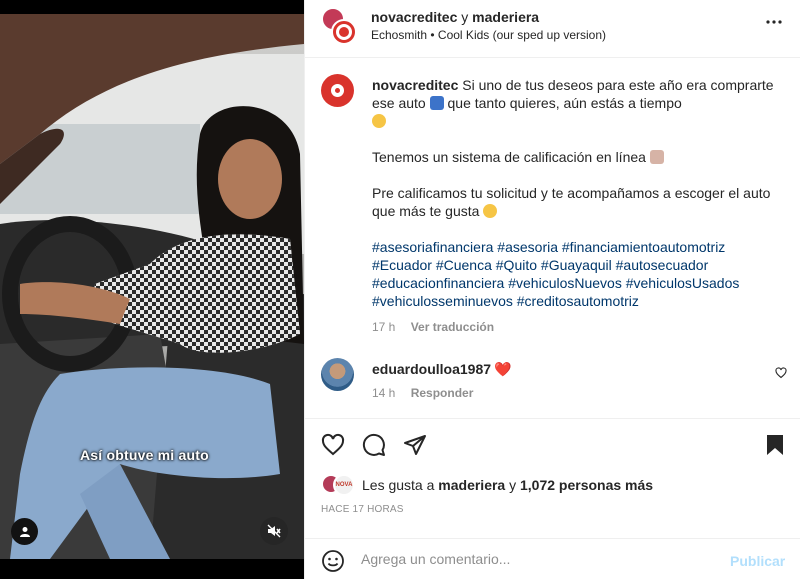 This screenshot has width=800, height=579. I want to click on person-laptop-emoji-icon, so click(656, 157).